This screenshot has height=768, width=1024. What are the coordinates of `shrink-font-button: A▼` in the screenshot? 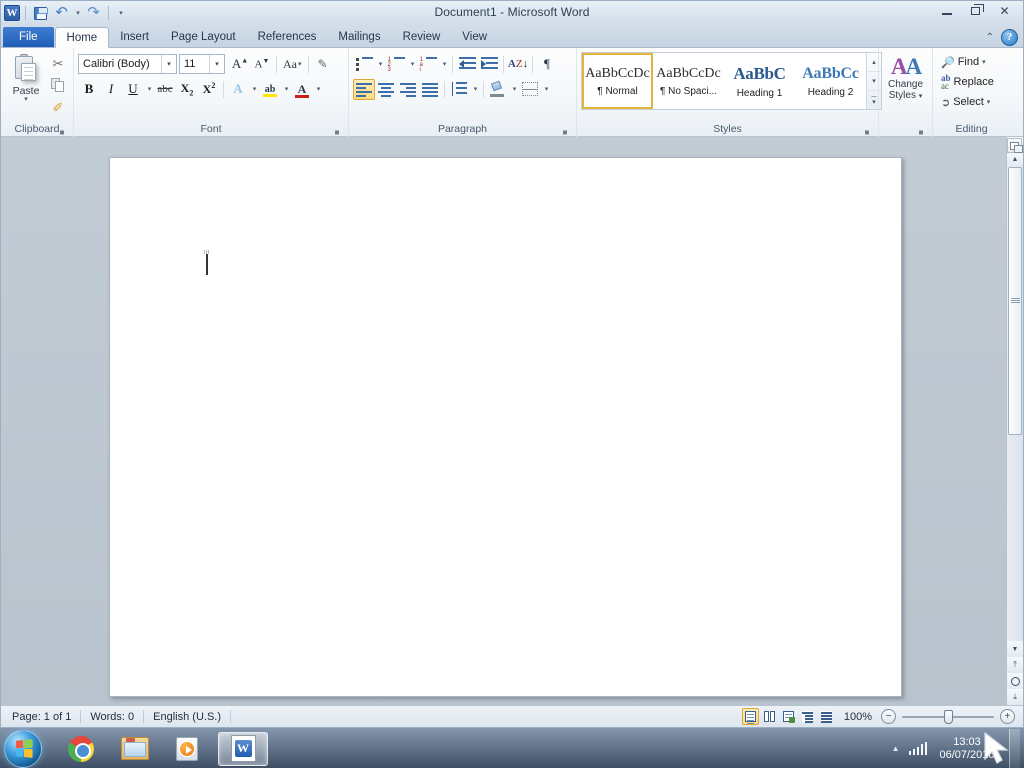 It's located at (262, 64).